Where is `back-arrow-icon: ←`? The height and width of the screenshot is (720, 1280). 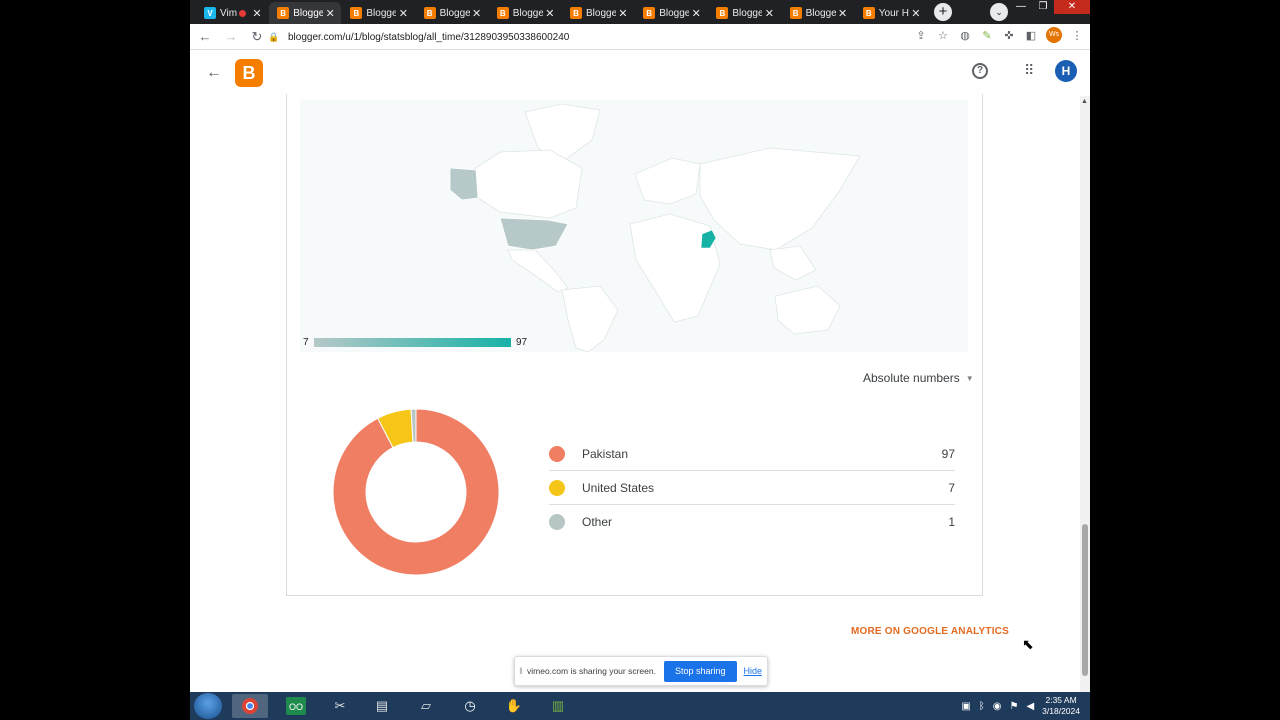
back-arrow-icon: ← is located at coordinates (214, 73).